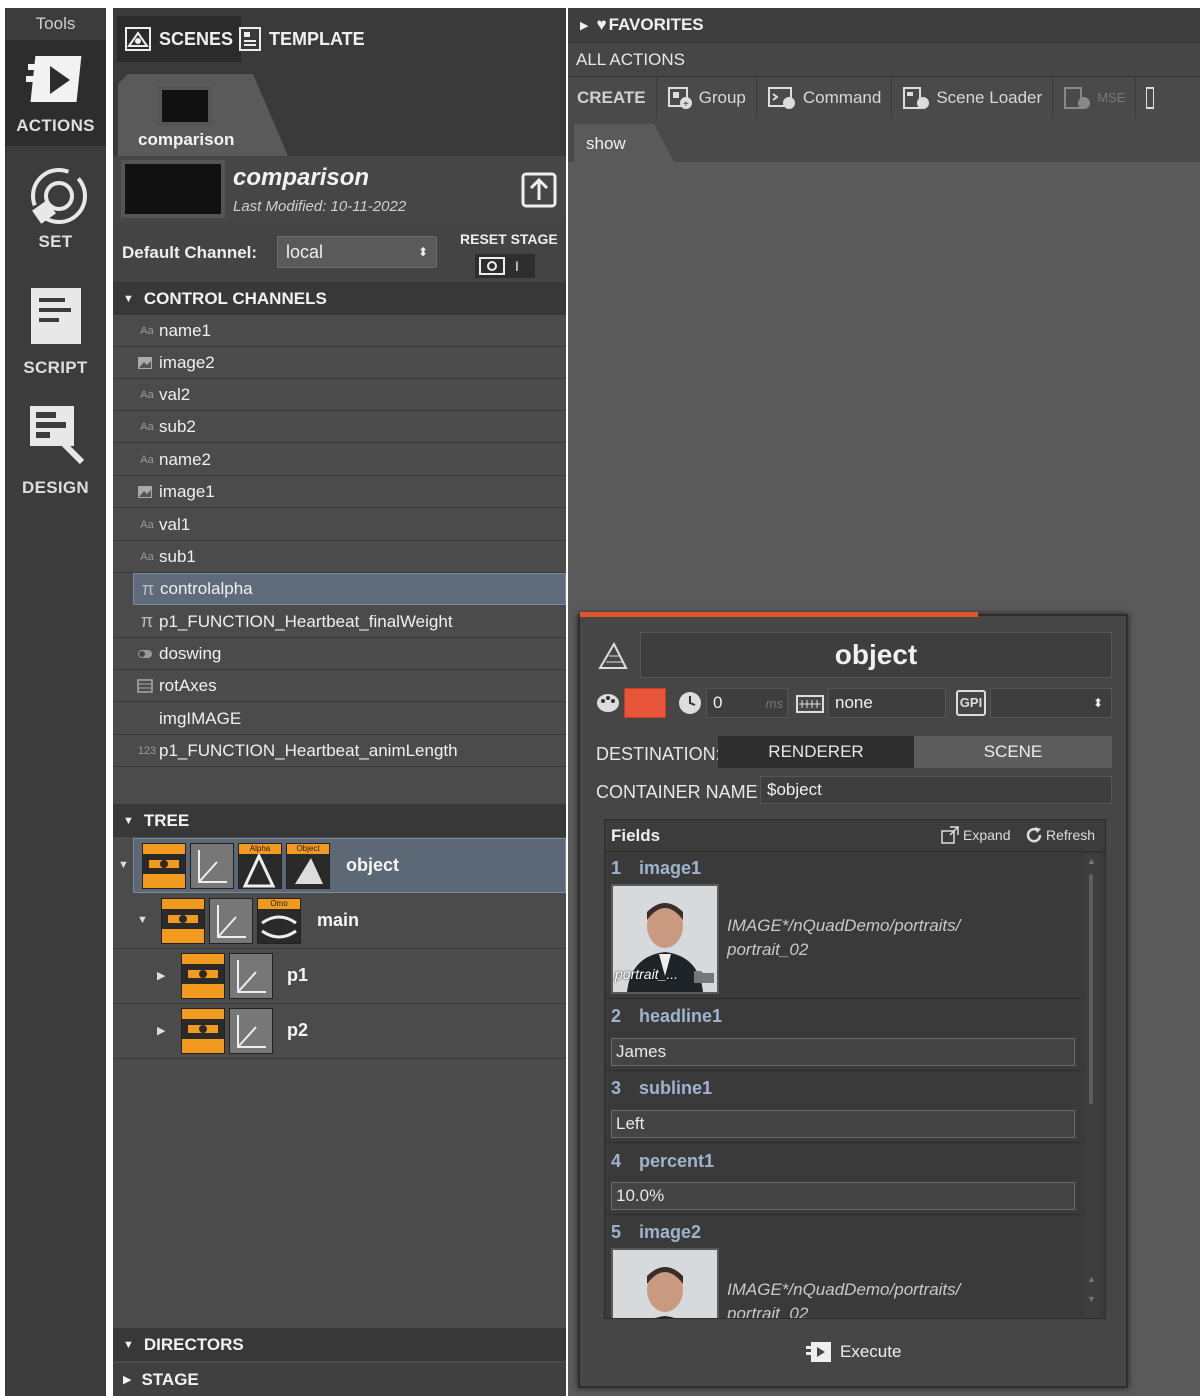 The width and height of the screenshot is (1200, 1396). I want to click on image-path-line: portrait_02, so click(768, 1311).